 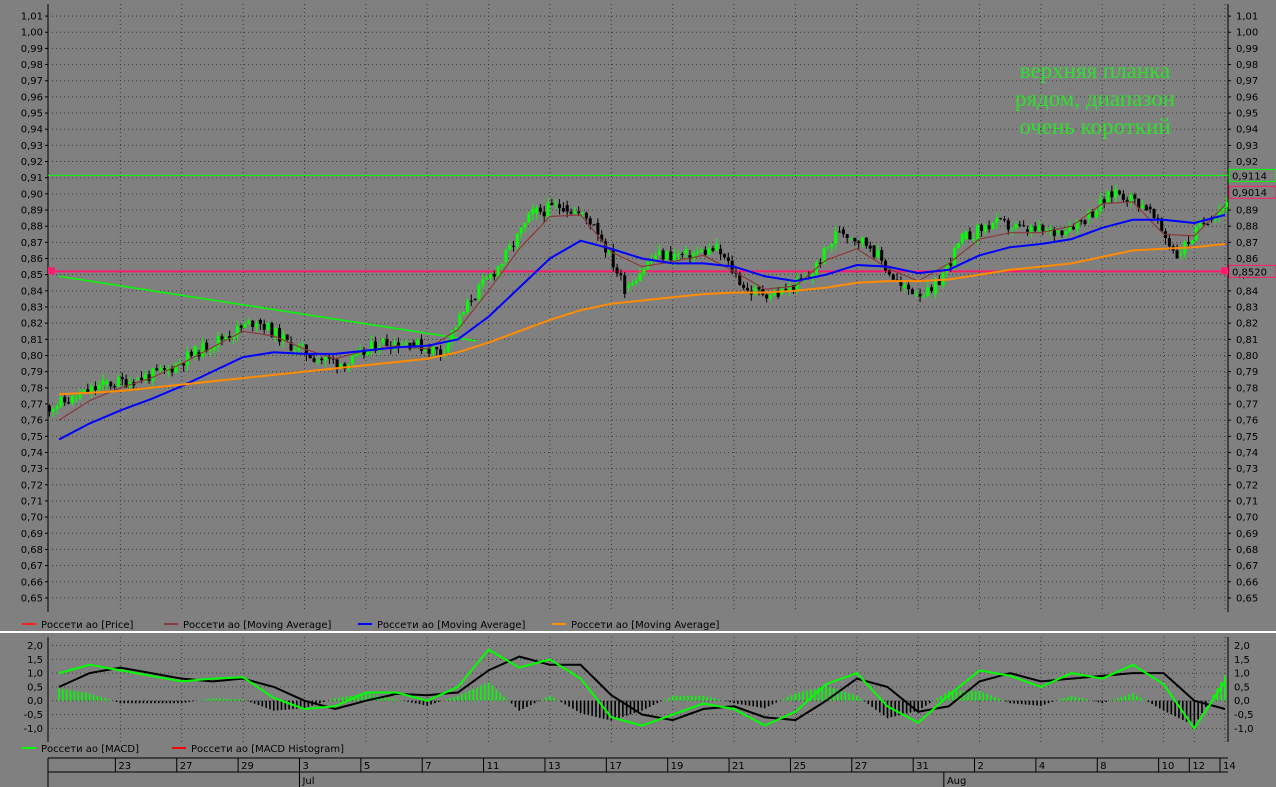 I want to click on price-tick-label-right: 0,87, so click(x=1247, y=243).